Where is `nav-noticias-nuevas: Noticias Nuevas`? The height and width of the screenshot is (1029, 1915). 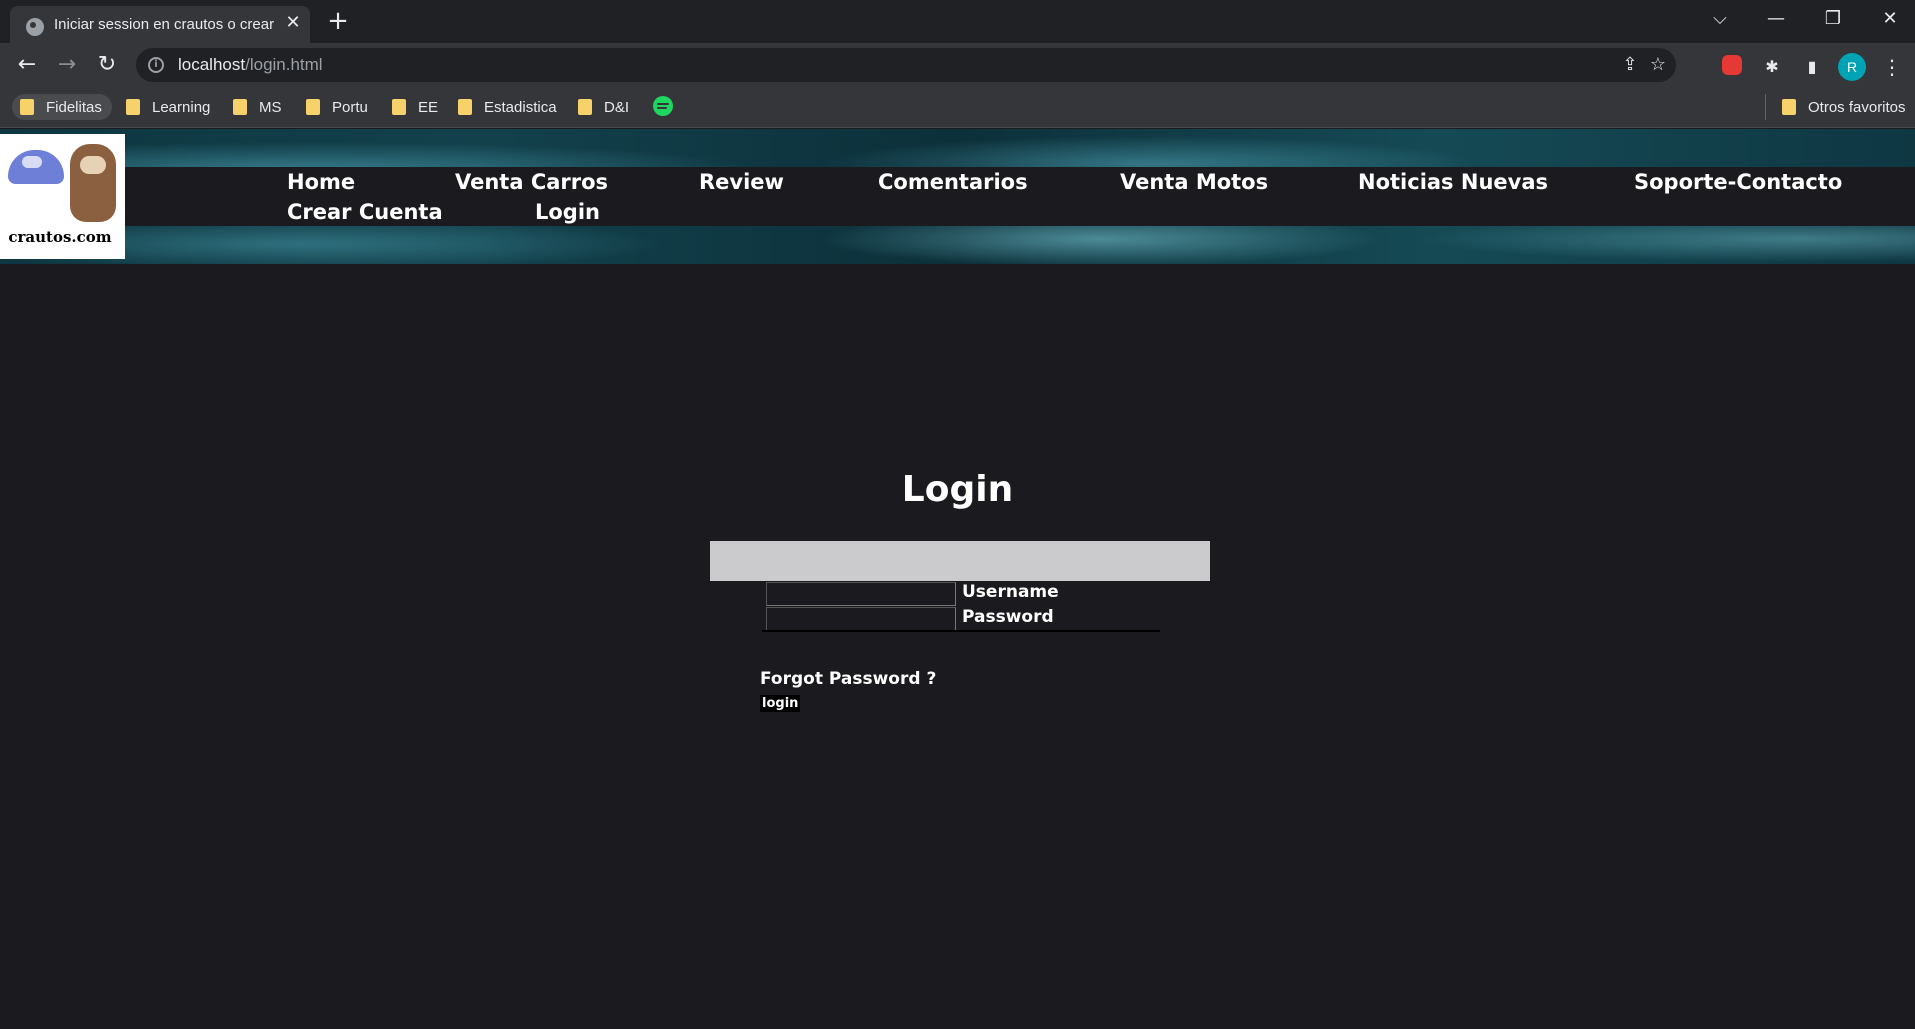
nav-noticias-nuevas: Noticias Nuevas is located at coordinates (1453, 182).